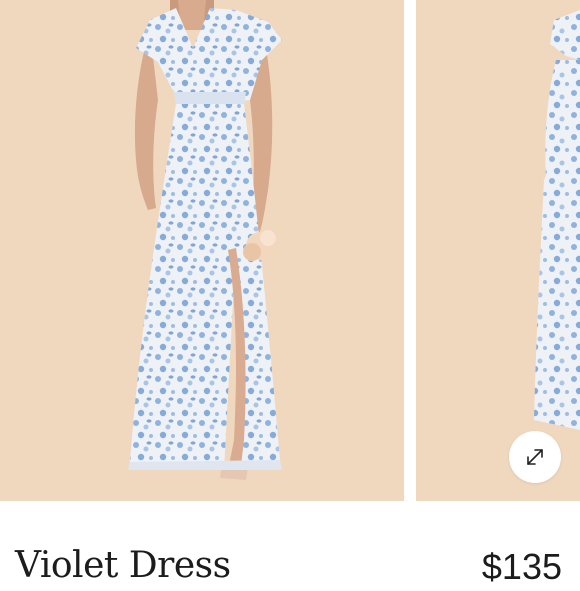 Image resolution: width=580 pixels, height=591 pixels. I want to click on product-price: $135, so click(521, 566).